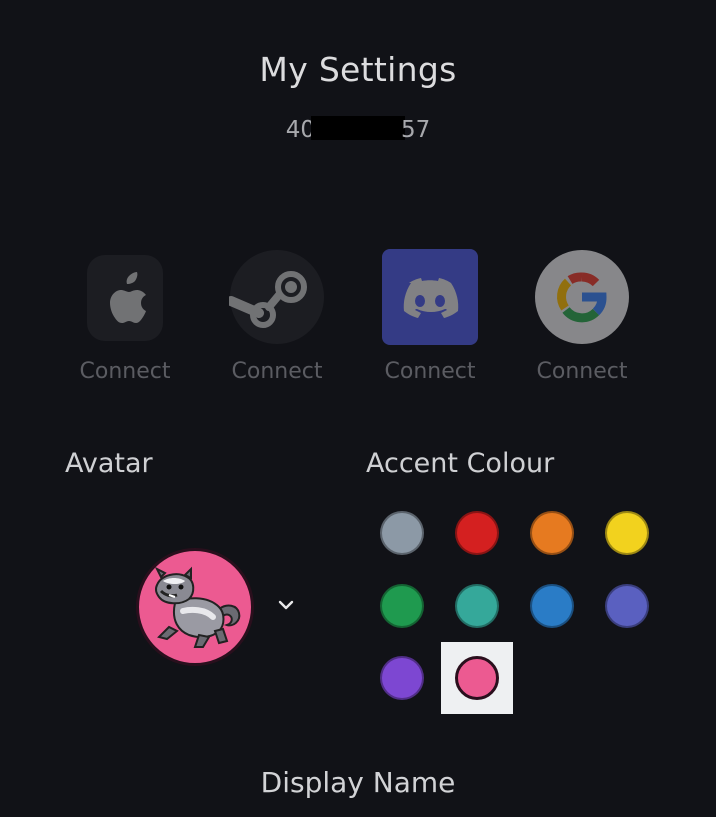 The height and width of the screenshot is (817, 716). I want to click on redaction-bar, so click(358, 128).